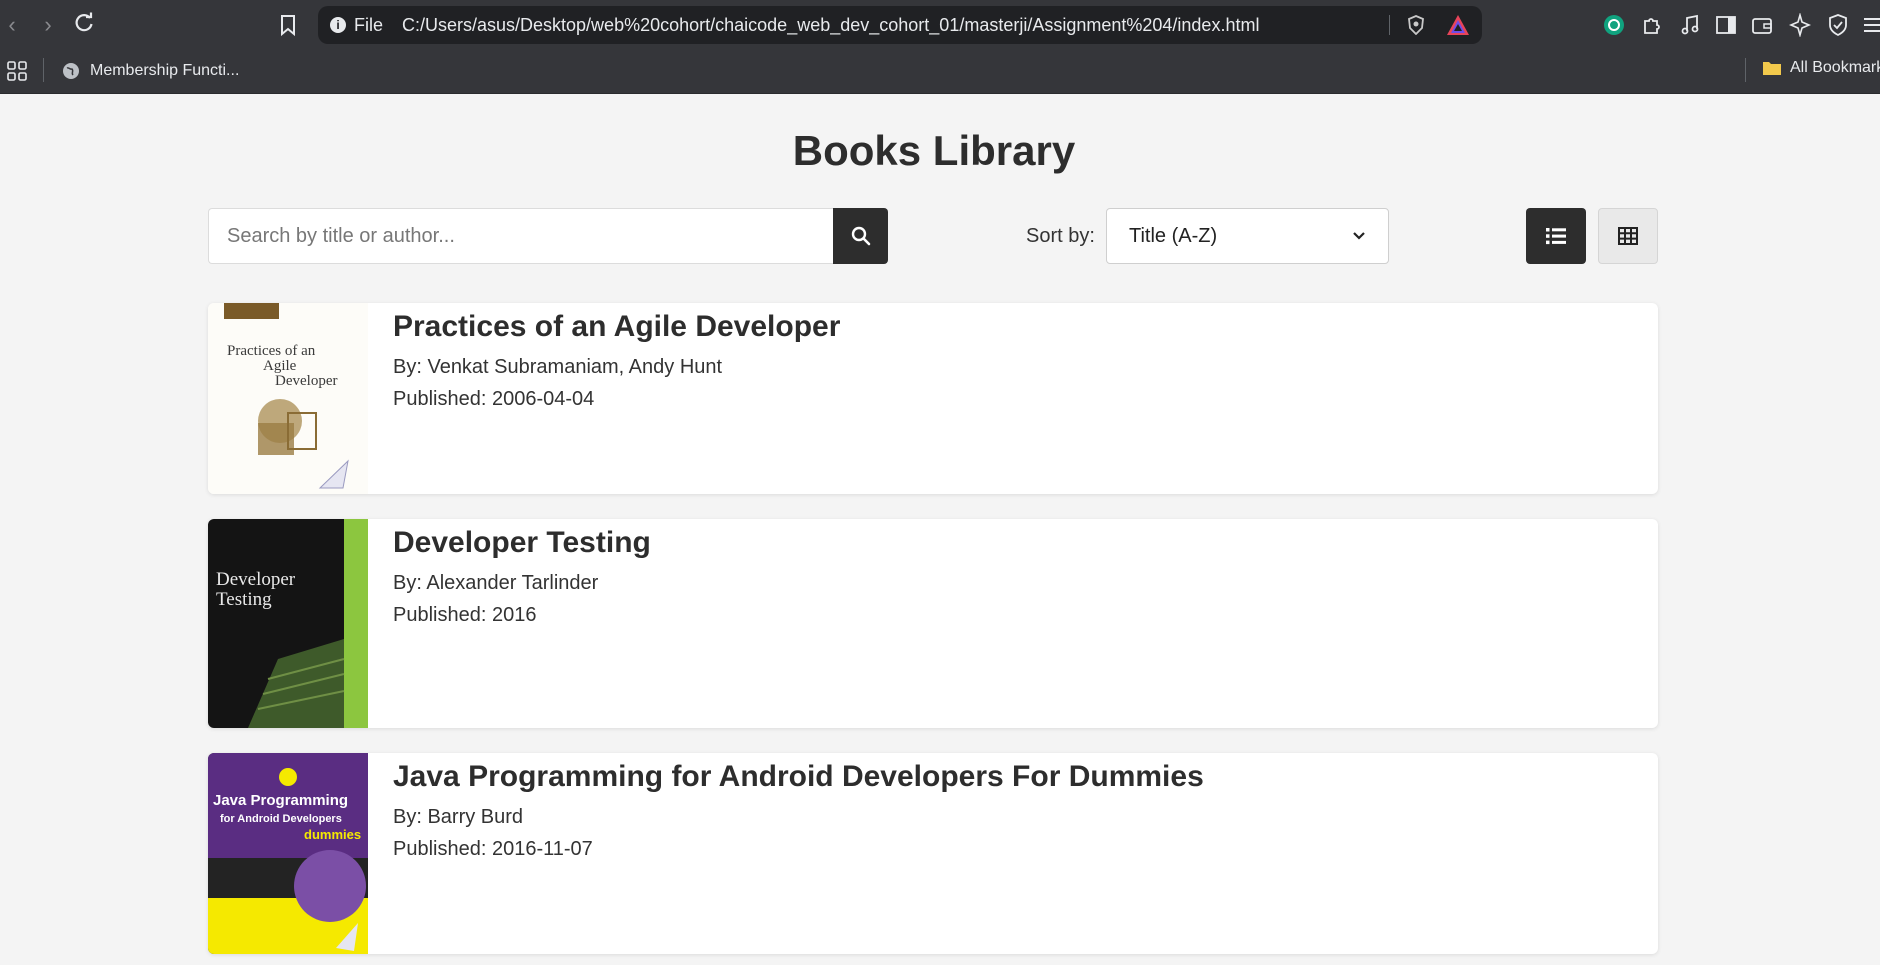 The image size is (1880, 965). Describe the element at coordinates (1359, 236) in the screenshot. I see `chevron-down-icon` at that location.